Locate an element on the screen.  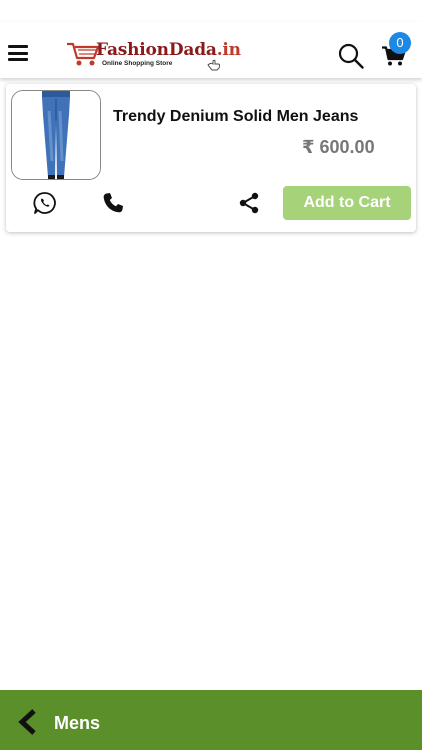
whatsapp-icon is located at coordinates (45, 203).